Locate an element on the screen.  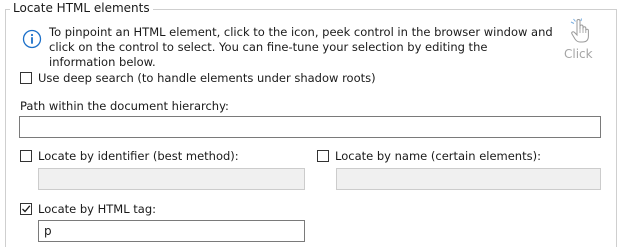
identifier-input is located at coordinates (171, 179).